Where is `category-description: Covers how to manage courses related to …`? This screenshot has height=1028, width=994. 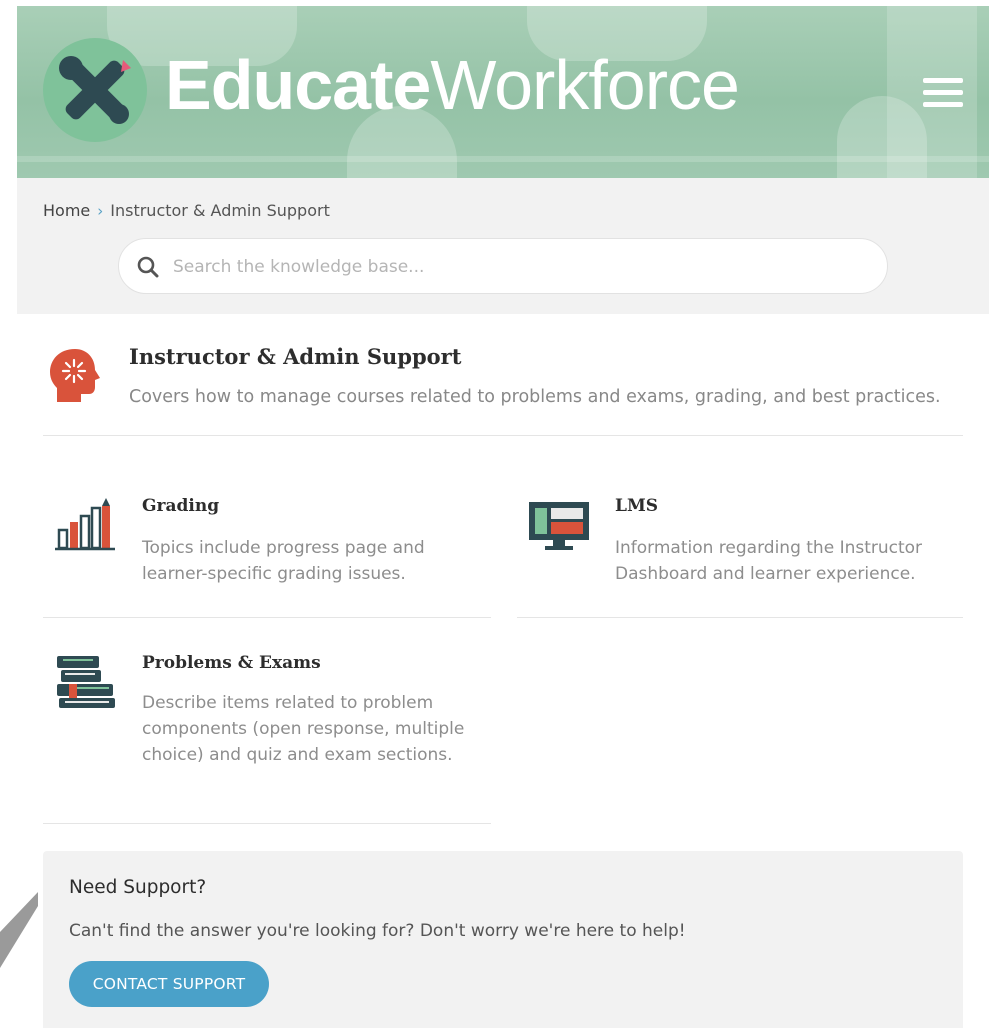 category-description: Covers how to manage courses related to … is located at coordinates (535, 397).